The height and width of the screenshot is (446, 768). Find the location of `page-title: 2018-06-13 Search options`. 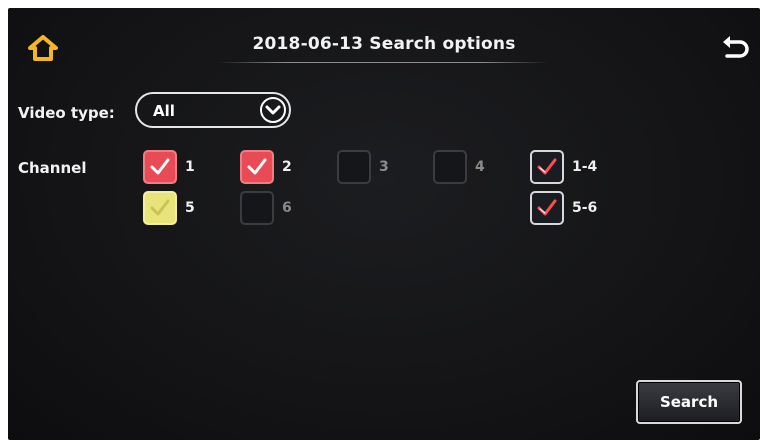

page-title: 2018-06-13 Search options is located at coordinates (384, 44).